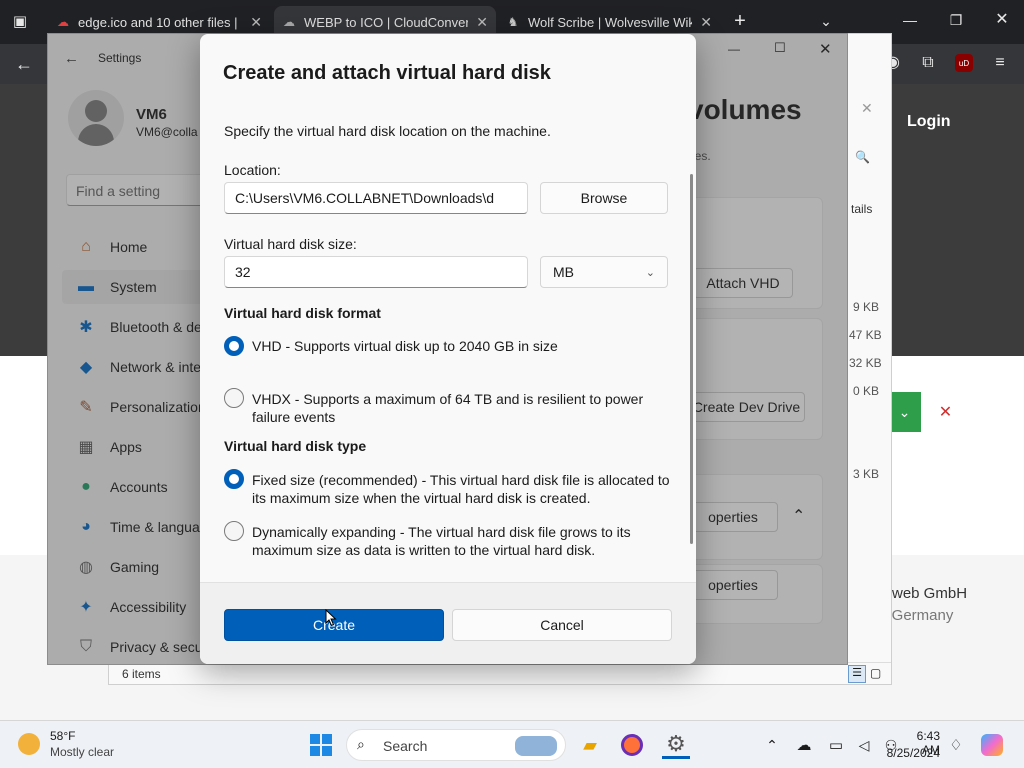 This screenshot has width=1024, height=768. Describe the element at coordinates (24, 64) in the screenshot. I see `back-arrow-icon: ←` at that location.